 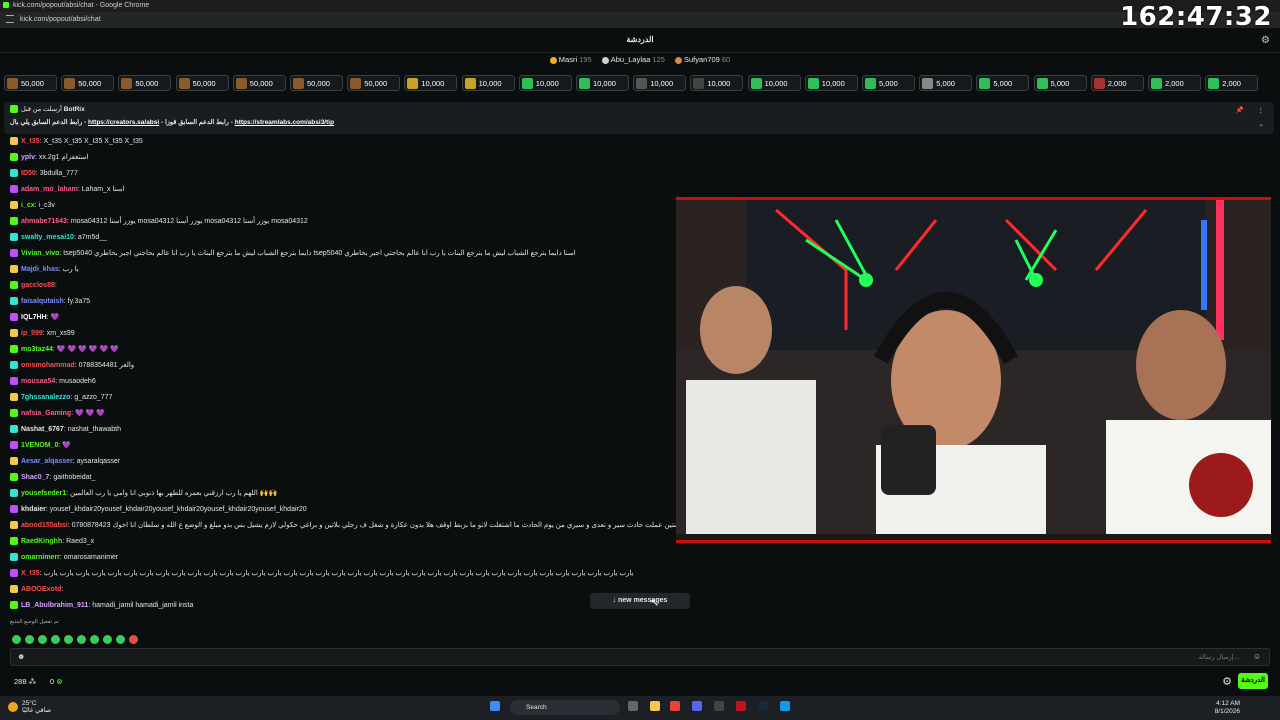 What do you see at coordinates (47, 461) in the screenshot?
I see `chat-username: Aesar_alqasser` at bounding box center [47, 461].